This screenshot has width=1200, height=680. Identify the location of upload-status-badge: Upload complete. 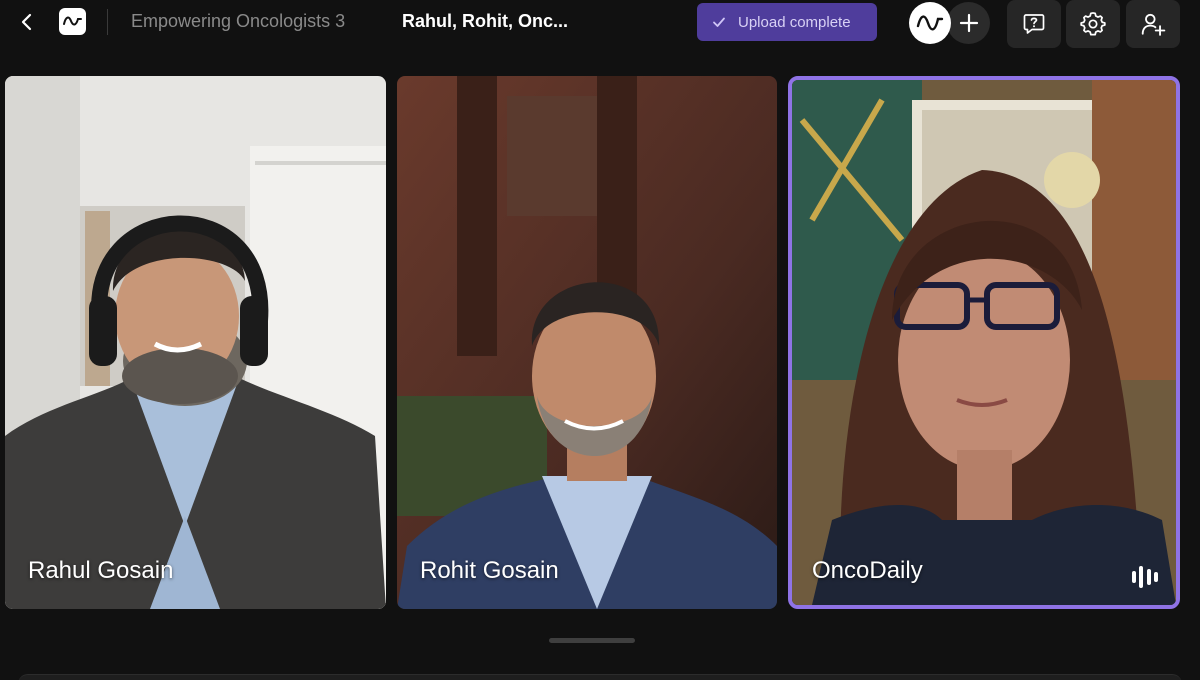
(787, 22).